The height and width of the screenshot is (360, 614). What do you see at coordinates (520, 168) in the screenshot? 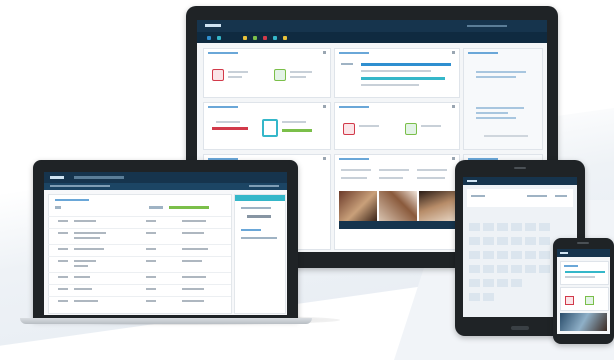
I see `tablet-camera` at bounding box center [520, 168].